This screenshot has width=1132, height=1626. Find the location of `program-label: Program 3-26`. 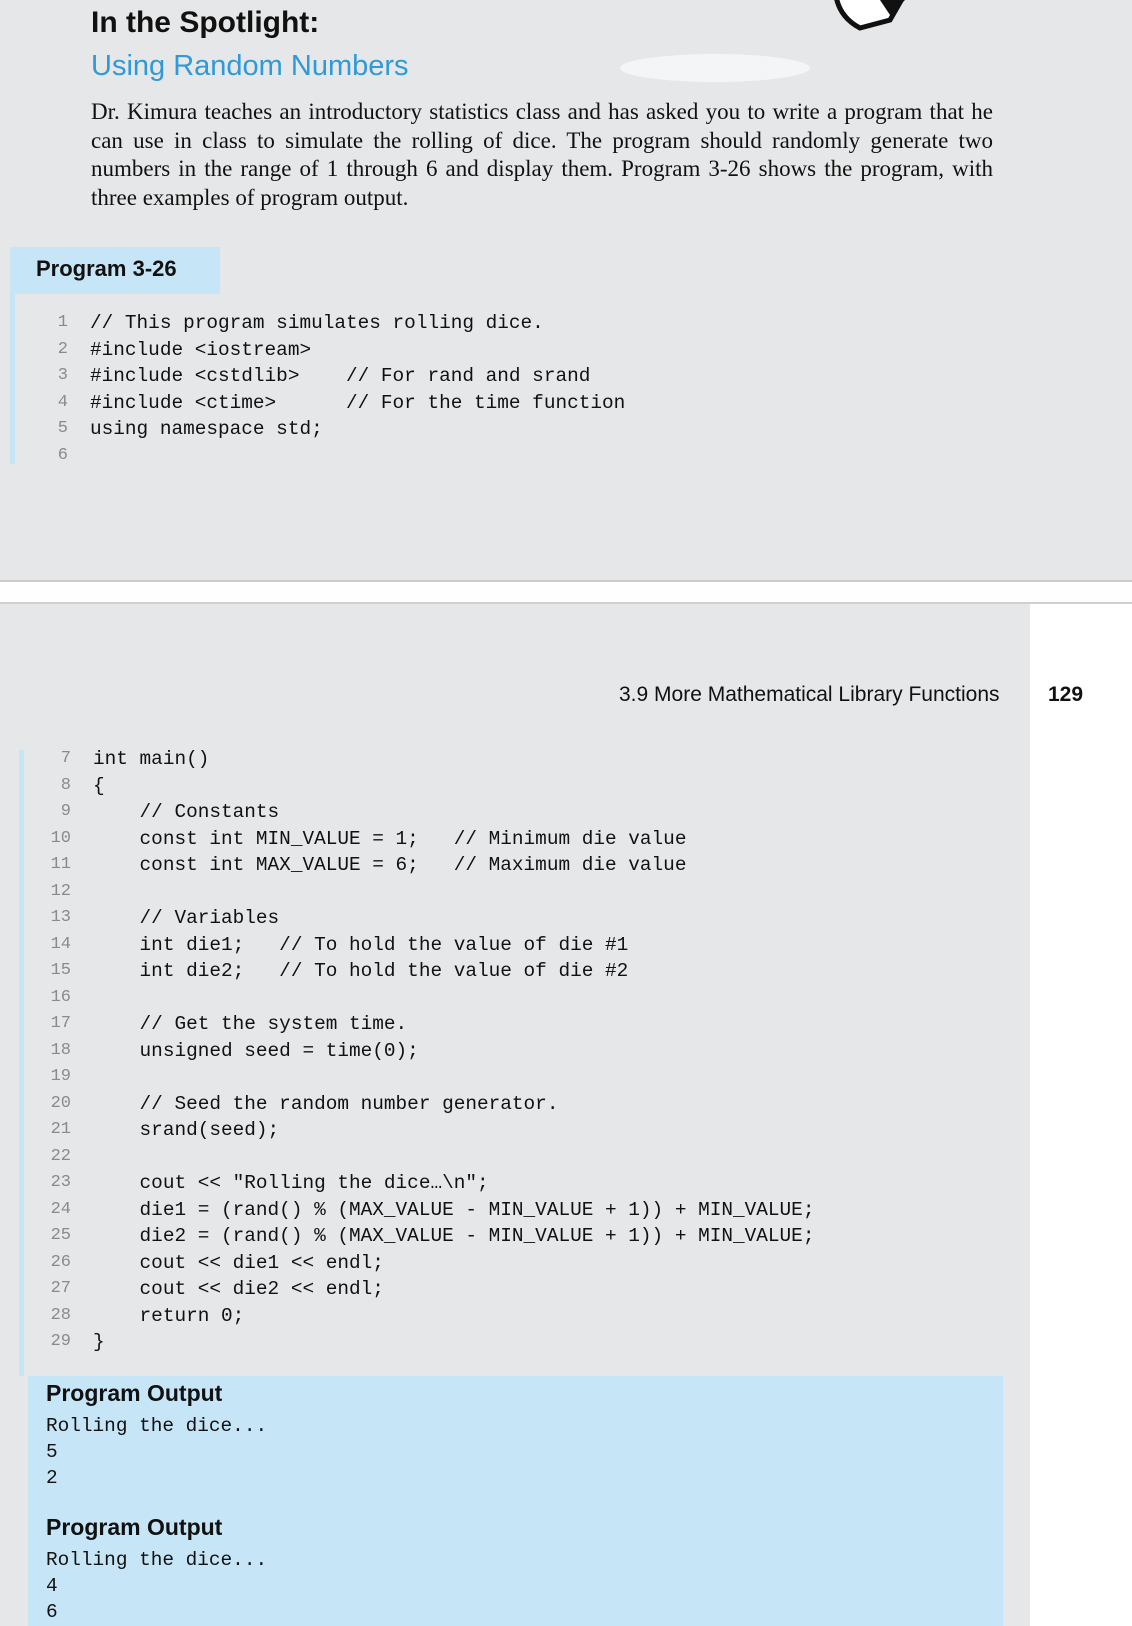

program-label: Program 3-26 is located at coordinates (115, 270).